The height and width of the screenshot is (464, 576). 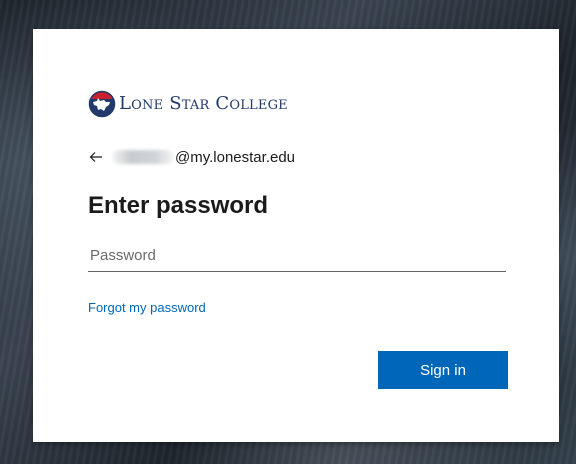 I want to click on sign-in-button: Sign in, so click(x=443, y=370).